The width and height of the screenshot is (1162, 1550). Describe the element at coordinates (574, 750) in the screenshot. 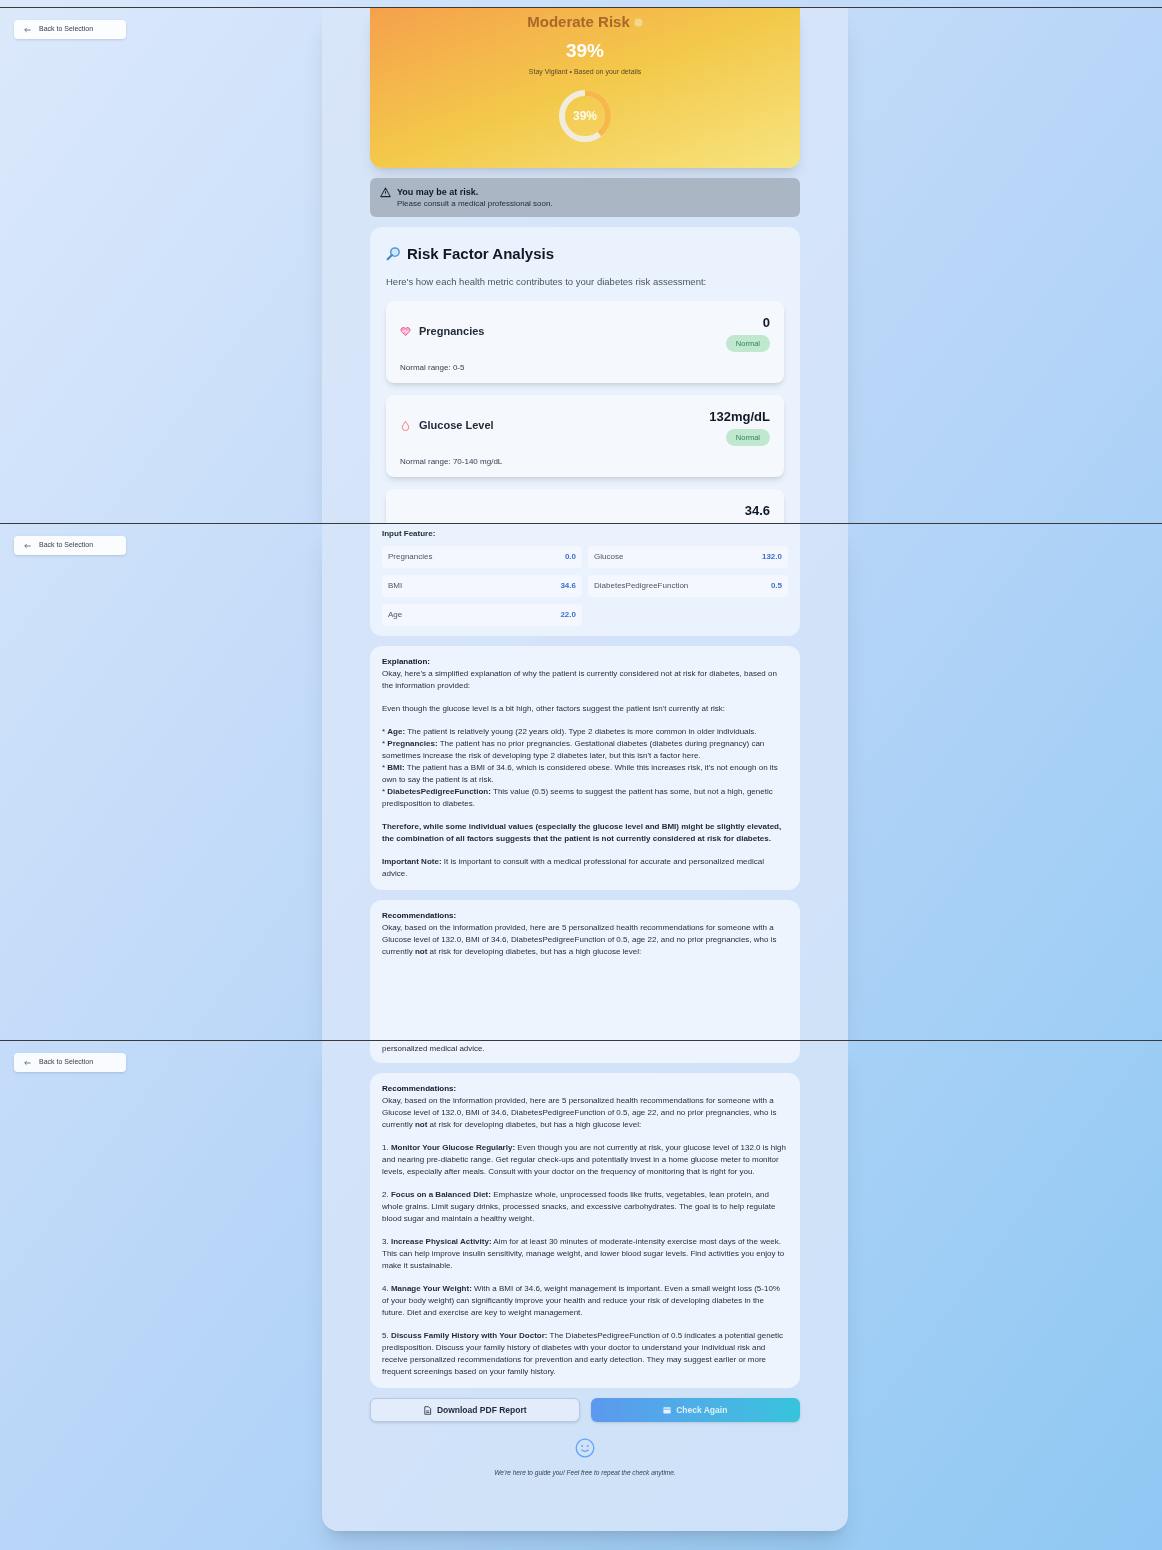

I see `paragraph: *Pregnancies: The patient has no prior pregnancies. Gestational diabetes (diabetes during pregnancy) can sometimes increase the risk of developing type 2 diabetes later, but this isn't a factor here.` at that location.